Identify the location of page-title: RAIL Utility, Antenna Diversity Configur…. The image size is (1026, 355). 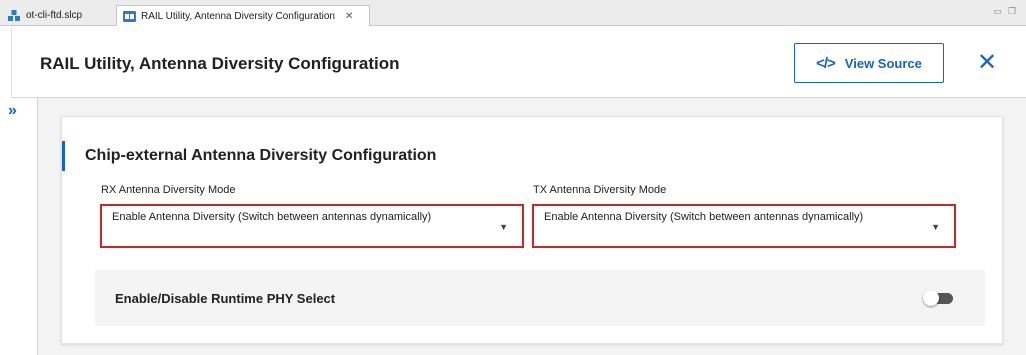
(220, 63).